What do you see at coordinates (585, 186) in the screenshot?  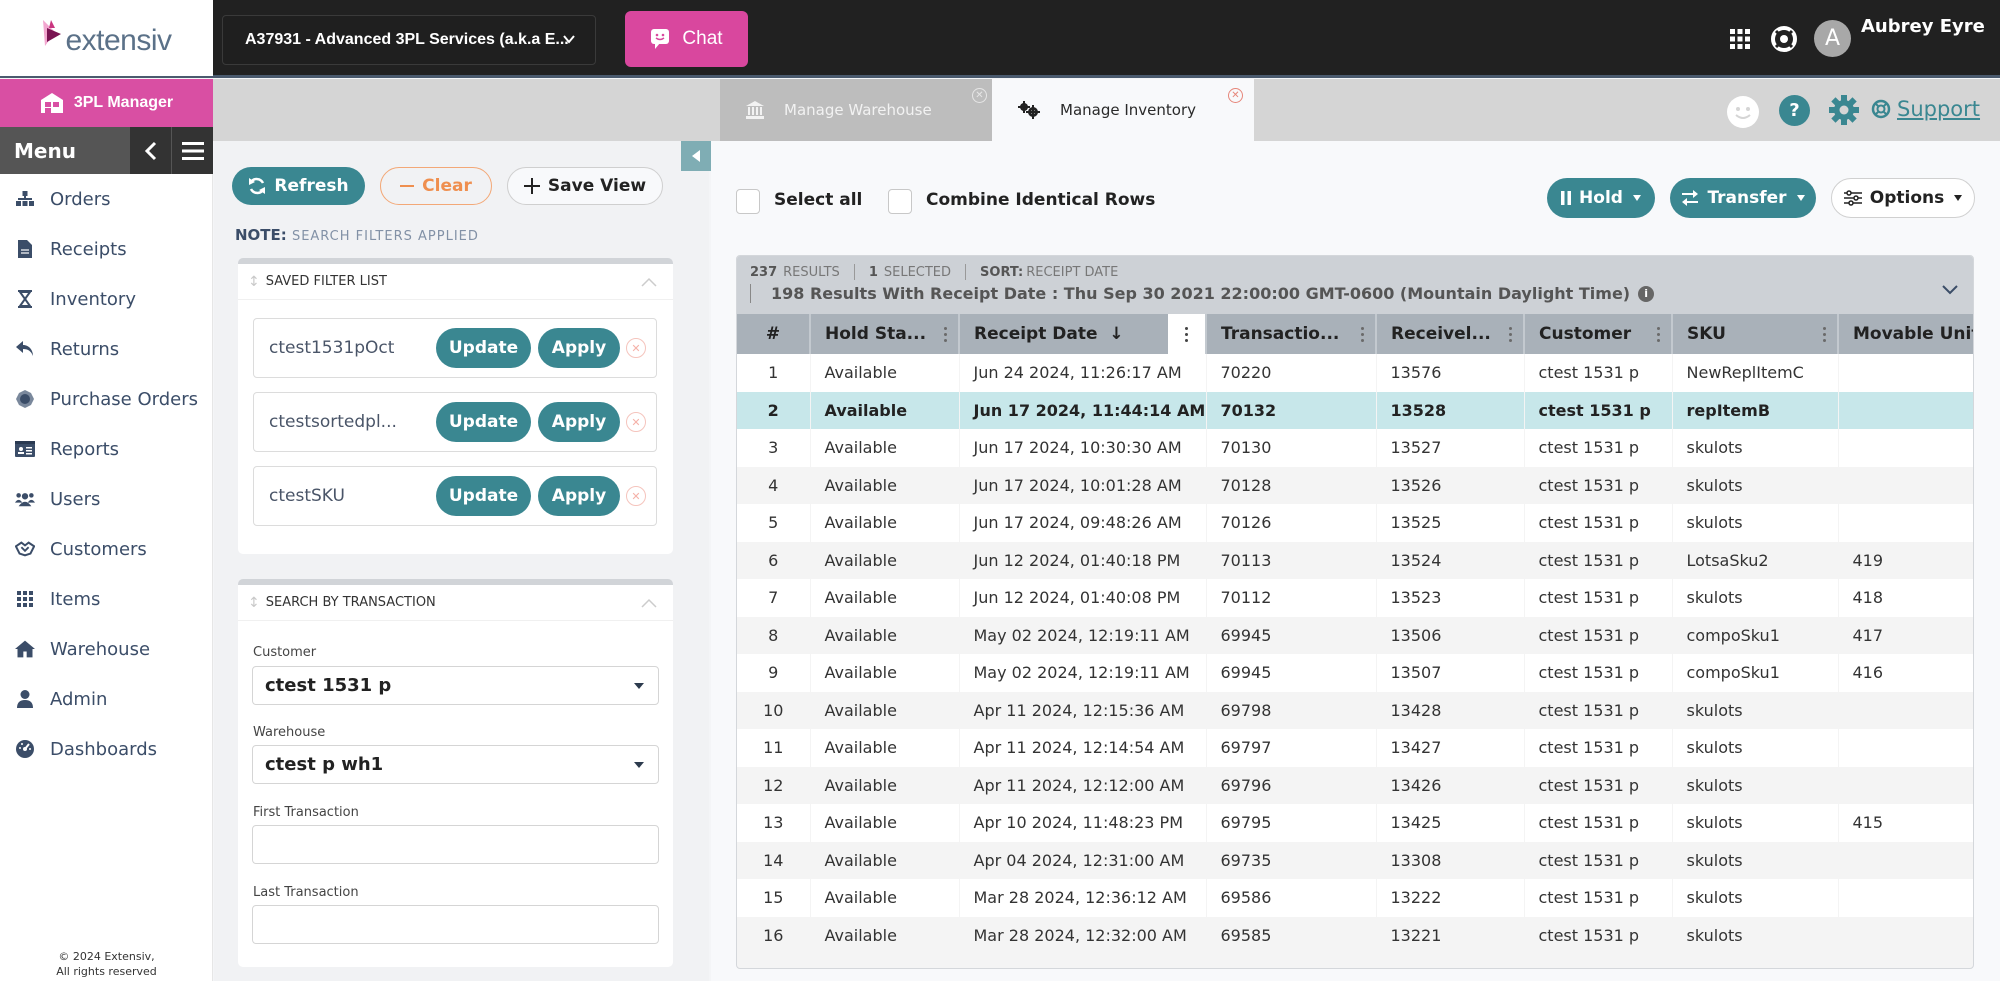 I see `save-view-button: Save View` at bounding box center [585, 186].